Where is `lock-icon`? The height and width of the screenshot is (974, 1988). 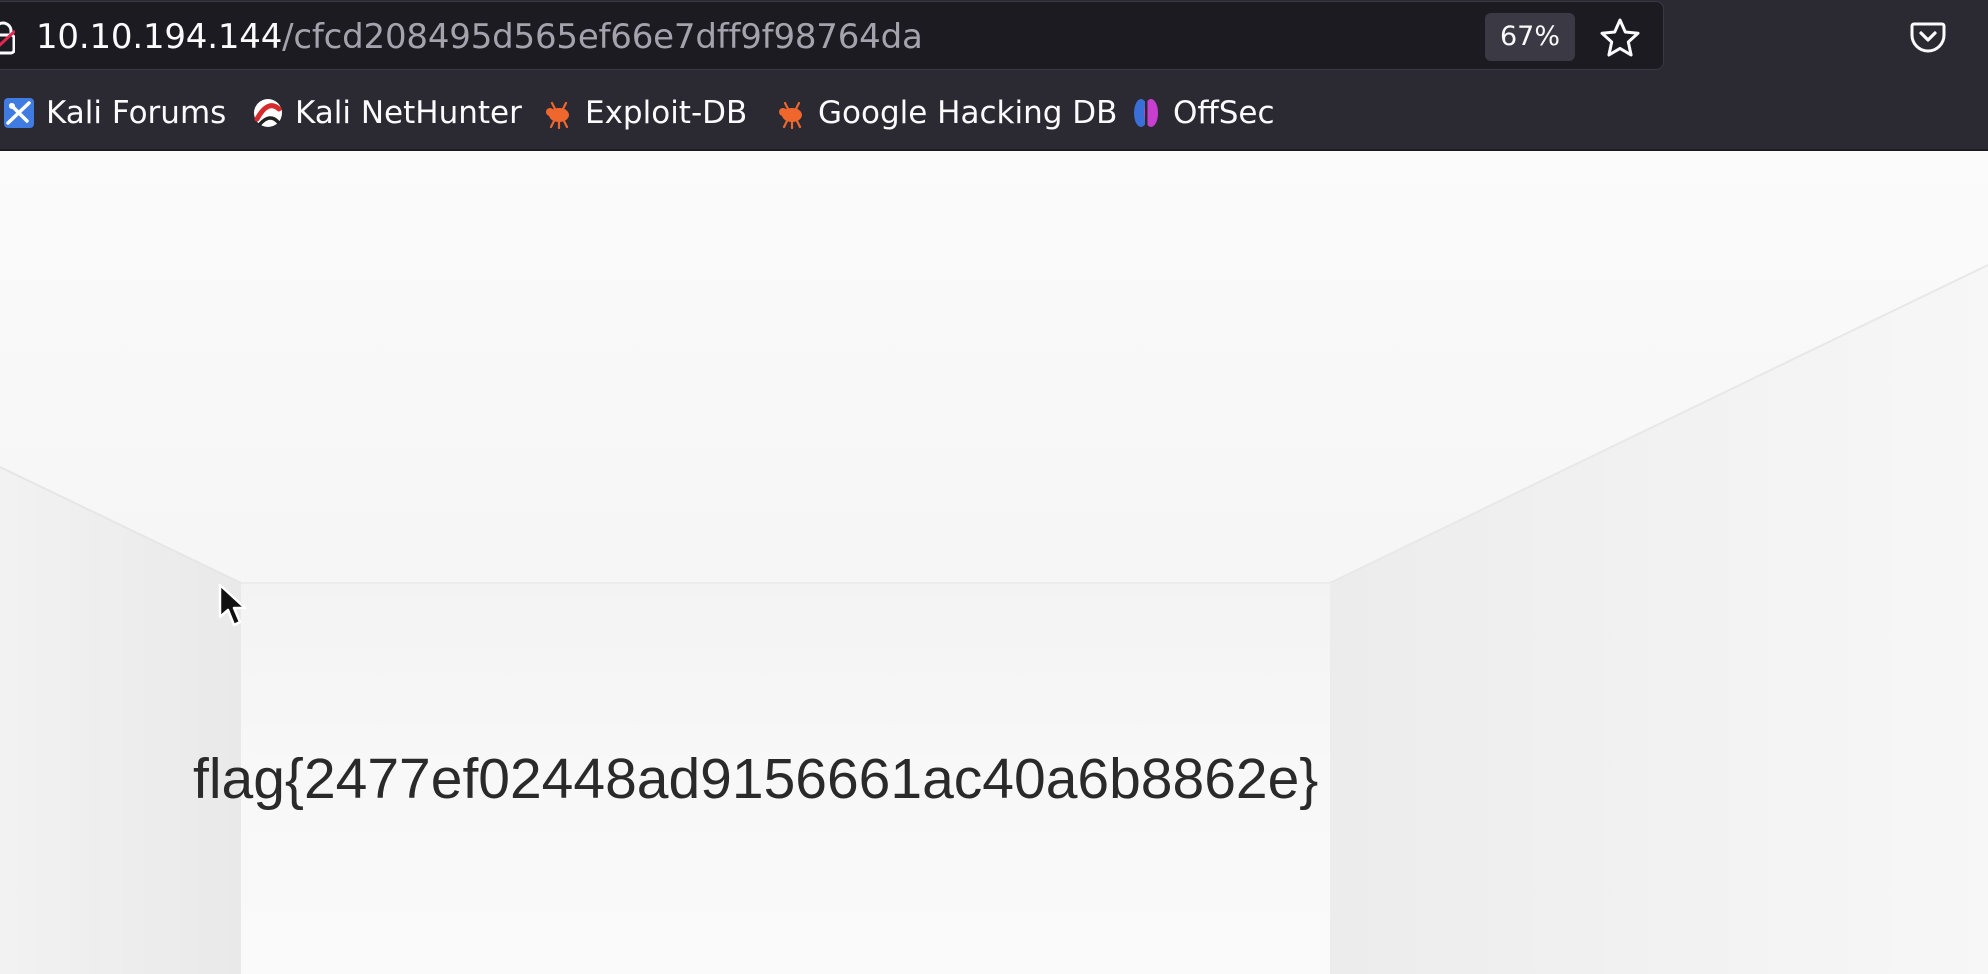 lock-icon is located at coordinates (7, 38).